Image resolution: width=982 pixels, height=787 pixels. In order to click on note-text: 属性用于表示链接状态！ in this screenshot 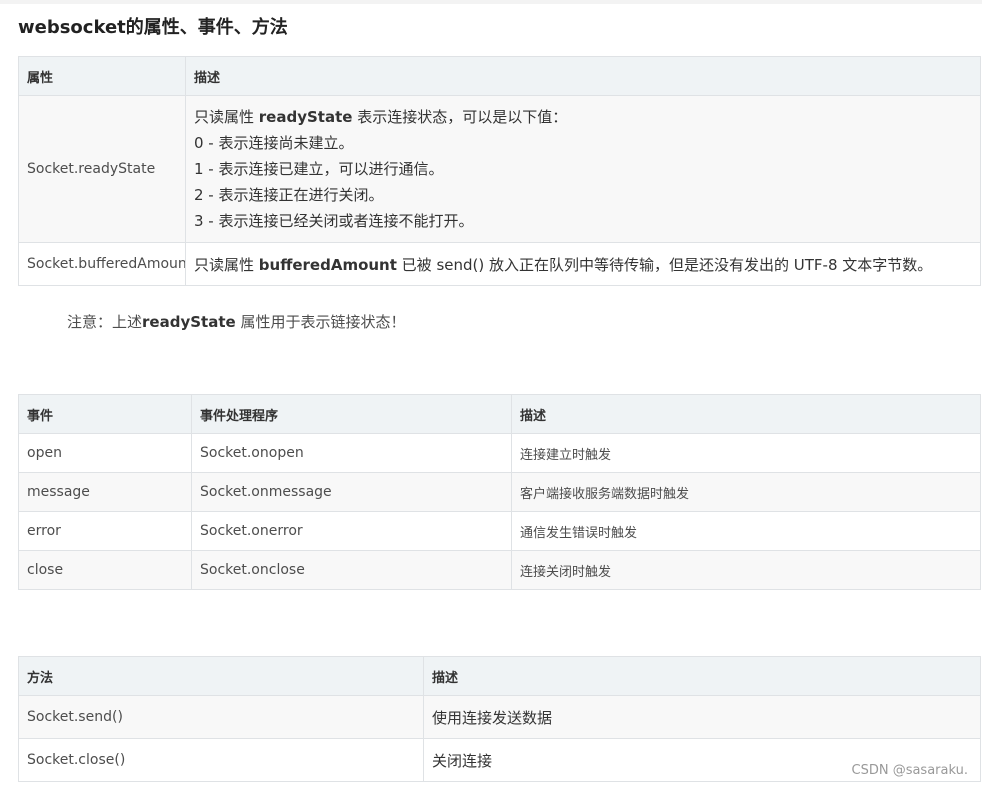, I will do `click(320, 322)`.